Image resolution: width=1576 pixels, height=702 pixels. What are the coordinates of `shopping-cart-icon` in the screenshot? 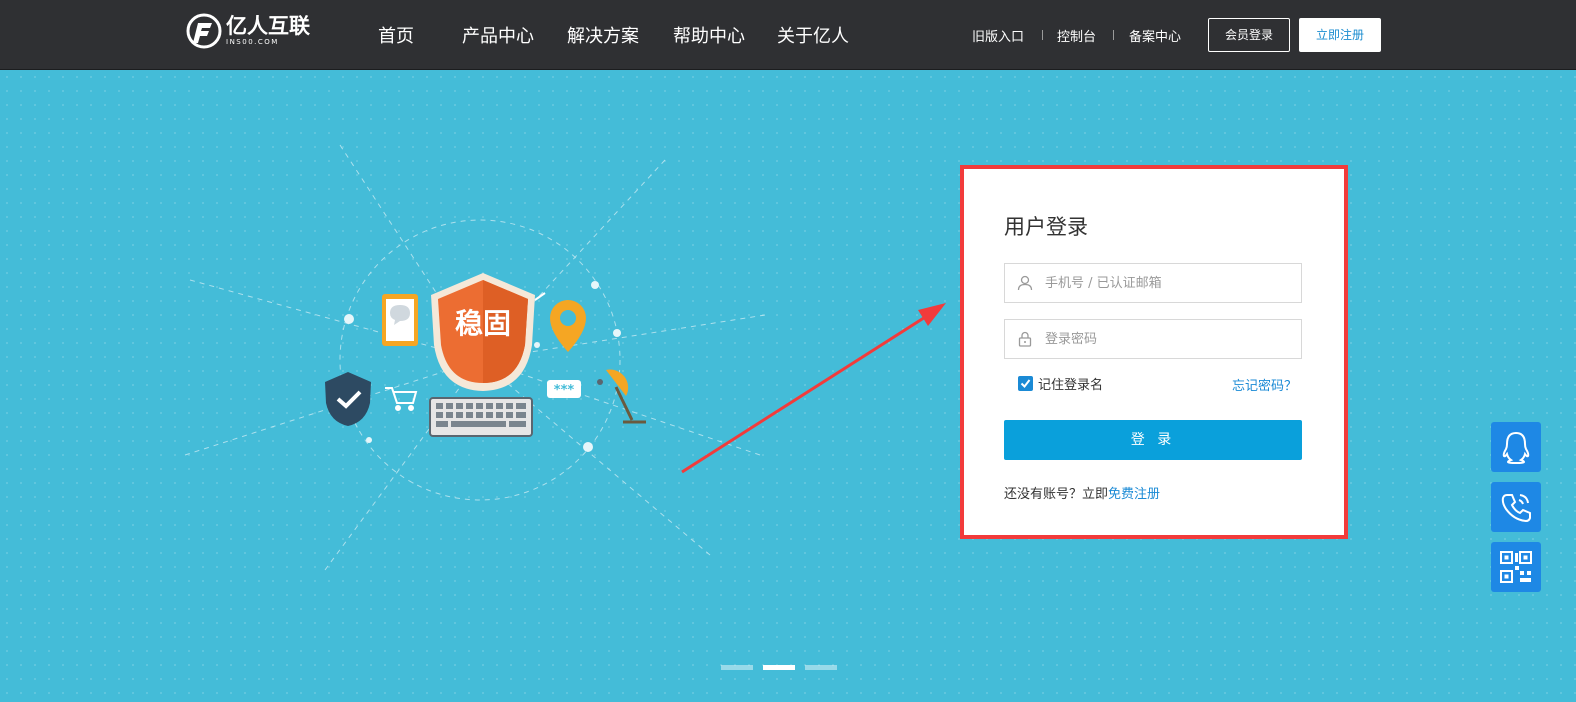 It's located at (401, 399).